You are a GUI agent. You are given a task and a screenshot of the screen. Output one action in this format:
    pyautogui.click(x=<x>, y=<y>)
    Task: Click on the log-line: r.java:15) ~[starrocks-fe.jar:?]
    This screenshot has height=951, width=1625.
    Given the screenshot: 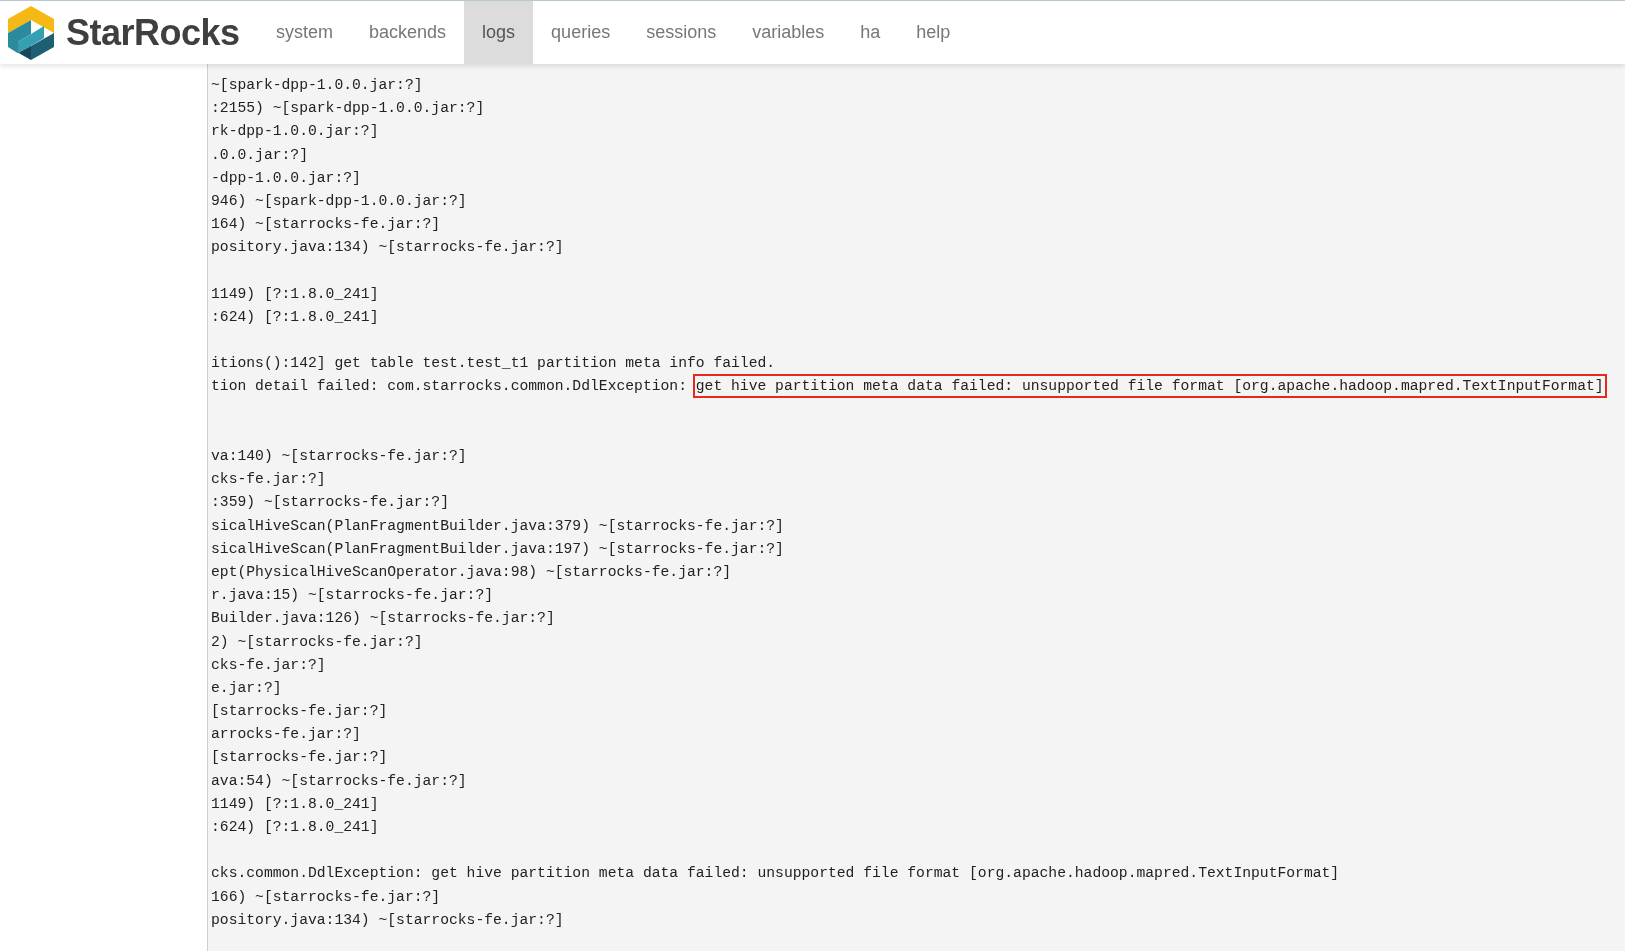 What is the action you would take?
    pyautogui.click(x=352, y=595)
    